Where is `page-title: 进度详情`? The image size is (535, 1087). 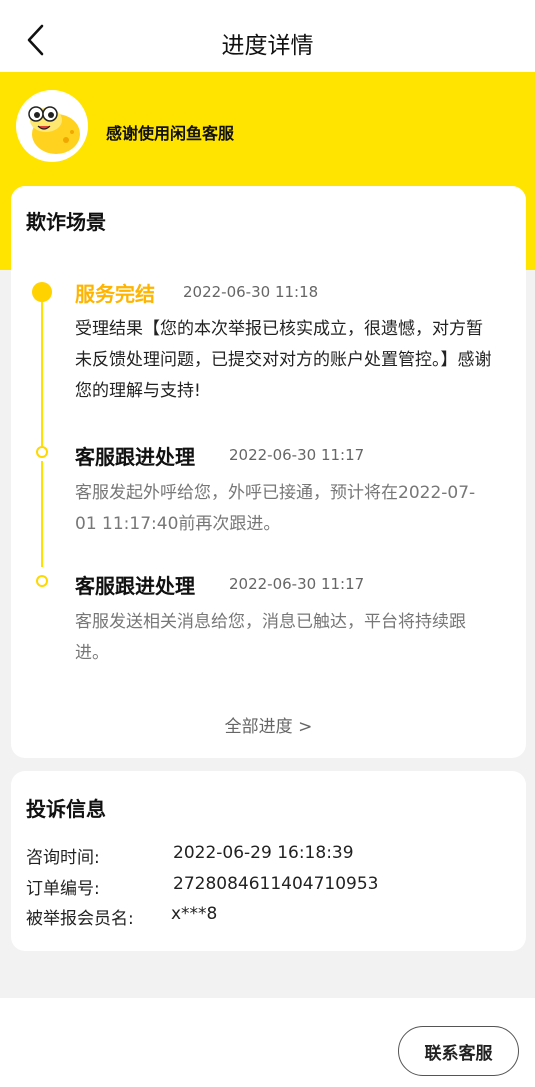
page-title: 进度详情 is located at coordinates (267, 46).